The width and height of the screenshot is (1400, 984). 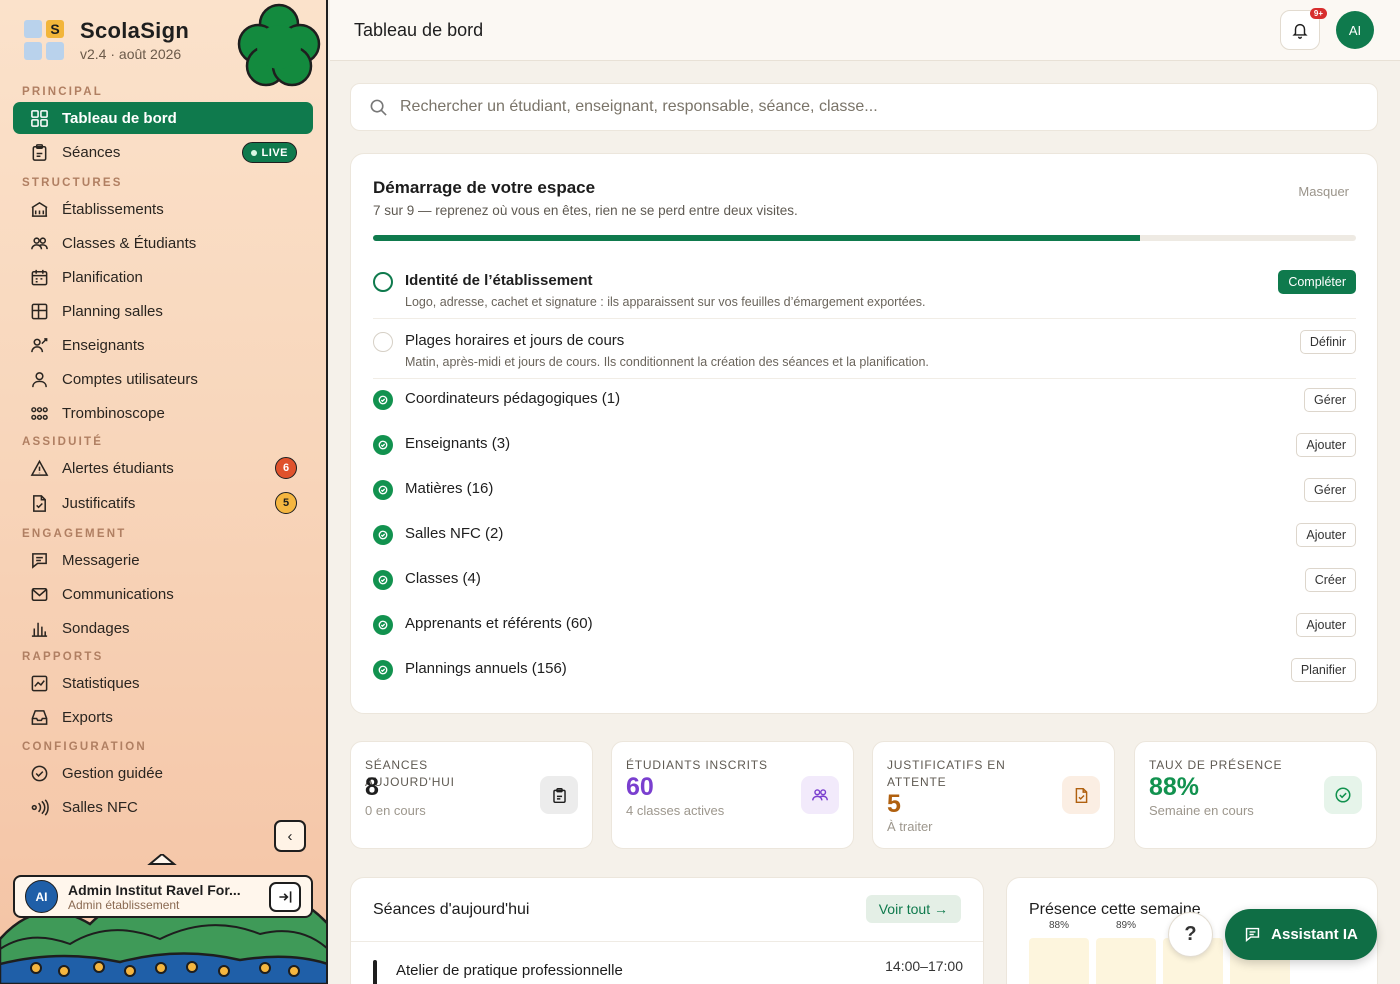 I want to click on assistant-ia-button: Assistant IA, so click(x=1301, y=934).